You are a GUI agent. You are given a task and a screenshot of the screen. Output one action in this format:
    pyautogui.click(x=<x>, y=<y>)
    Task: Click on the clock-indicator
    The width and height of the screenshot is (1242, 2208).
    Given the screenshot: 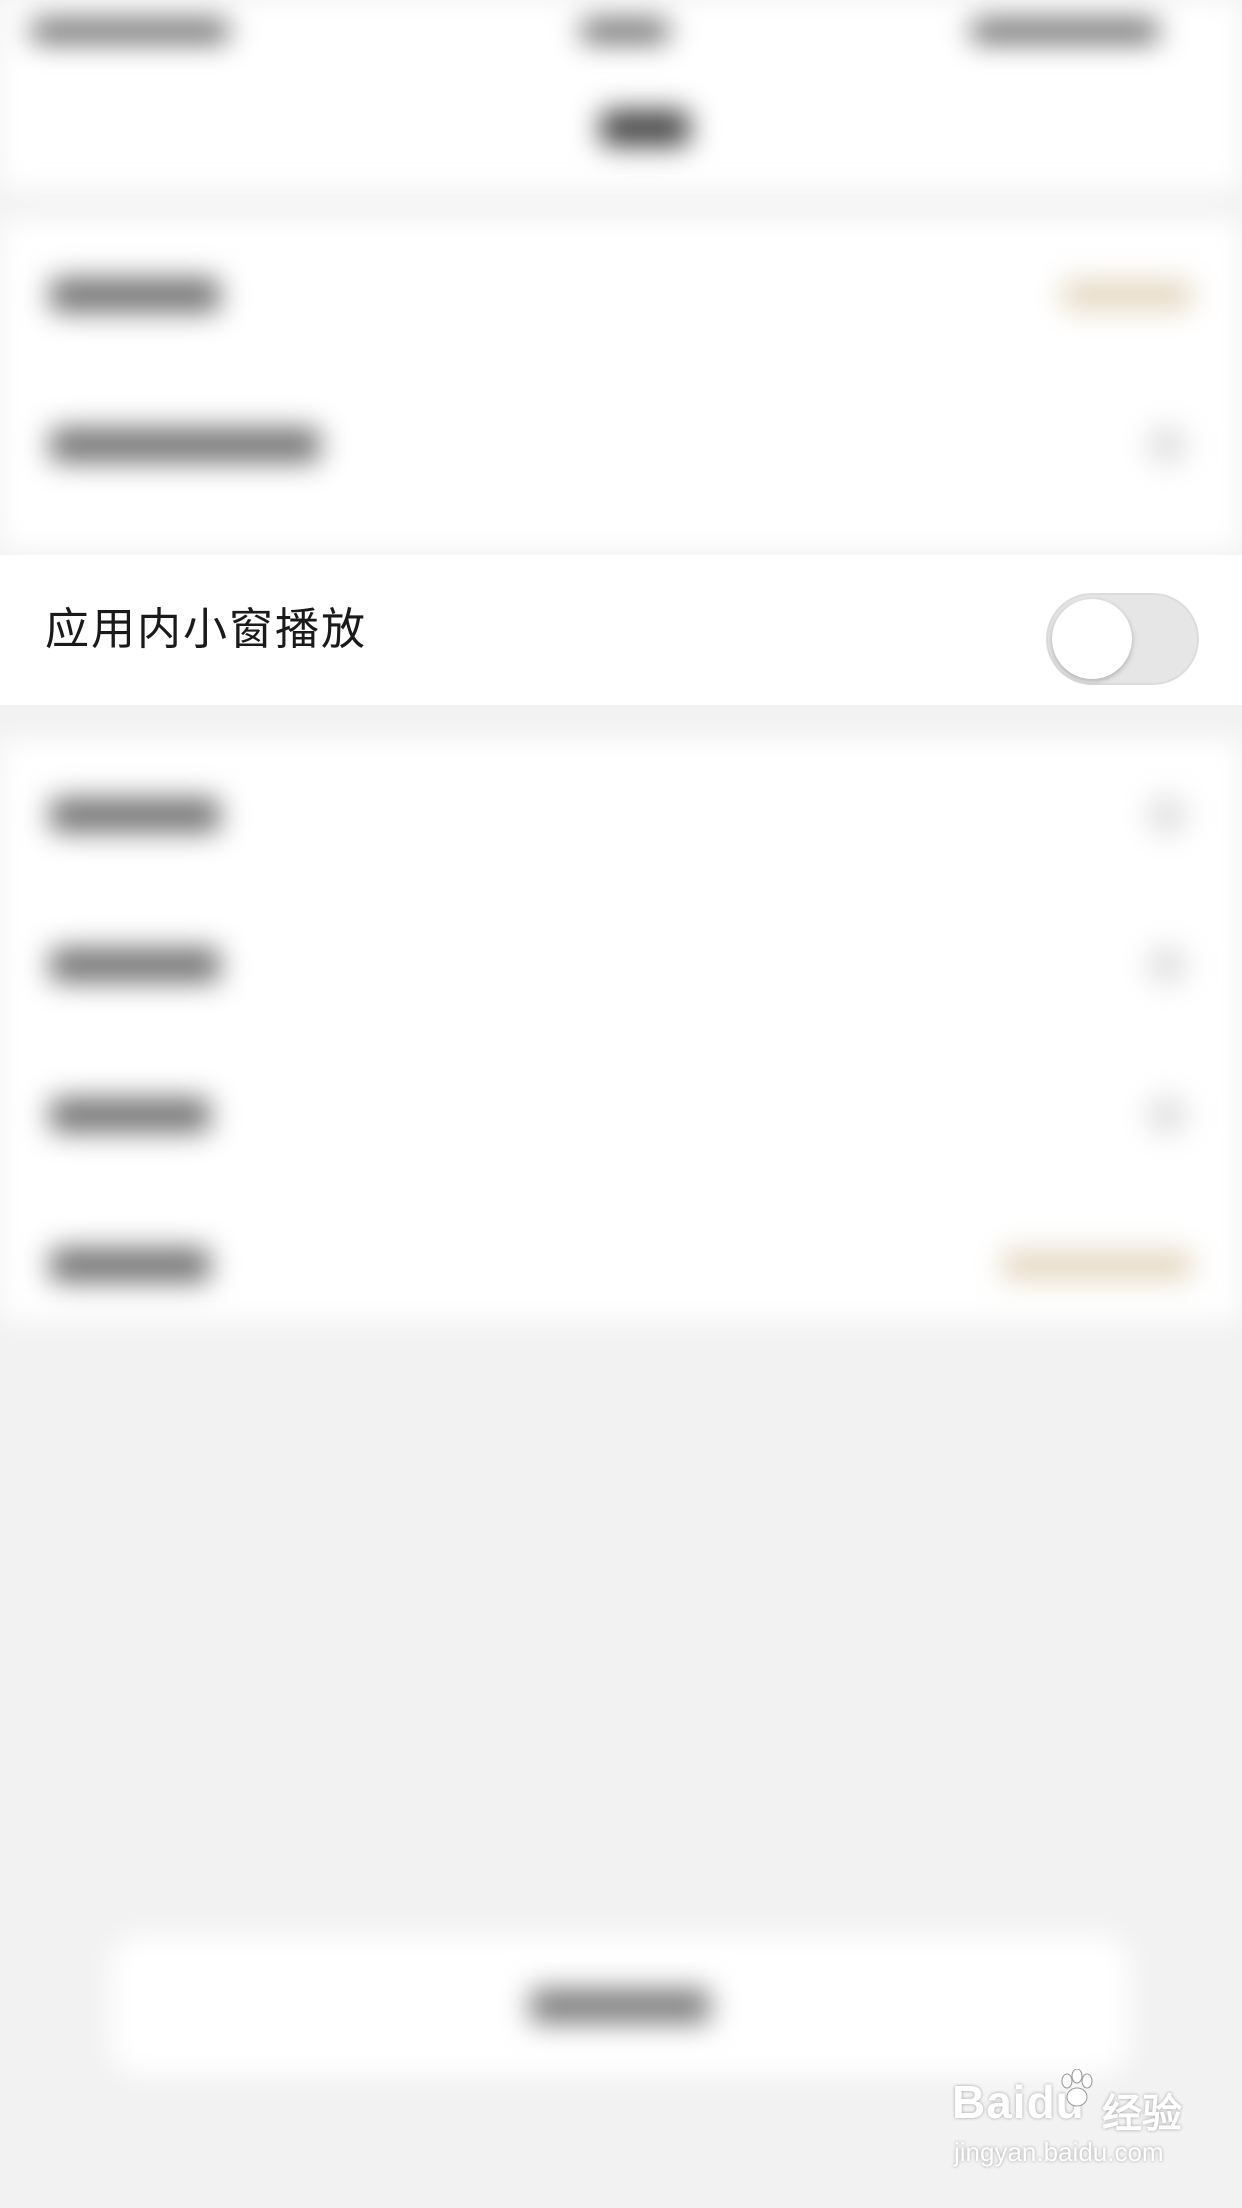 What is the action you would take?
    pyautogui.click(x=625, y=31)
    